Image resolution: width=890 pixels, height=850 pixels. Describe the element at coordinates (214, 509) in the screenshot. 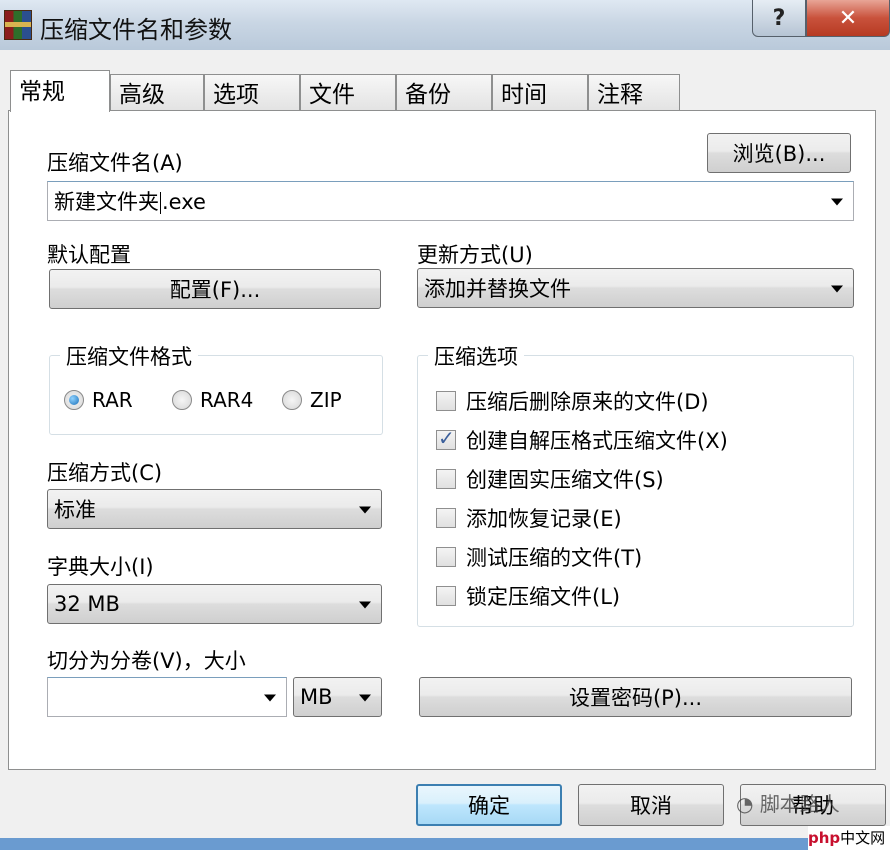

I see `compression-method-select: 标准` at that location.